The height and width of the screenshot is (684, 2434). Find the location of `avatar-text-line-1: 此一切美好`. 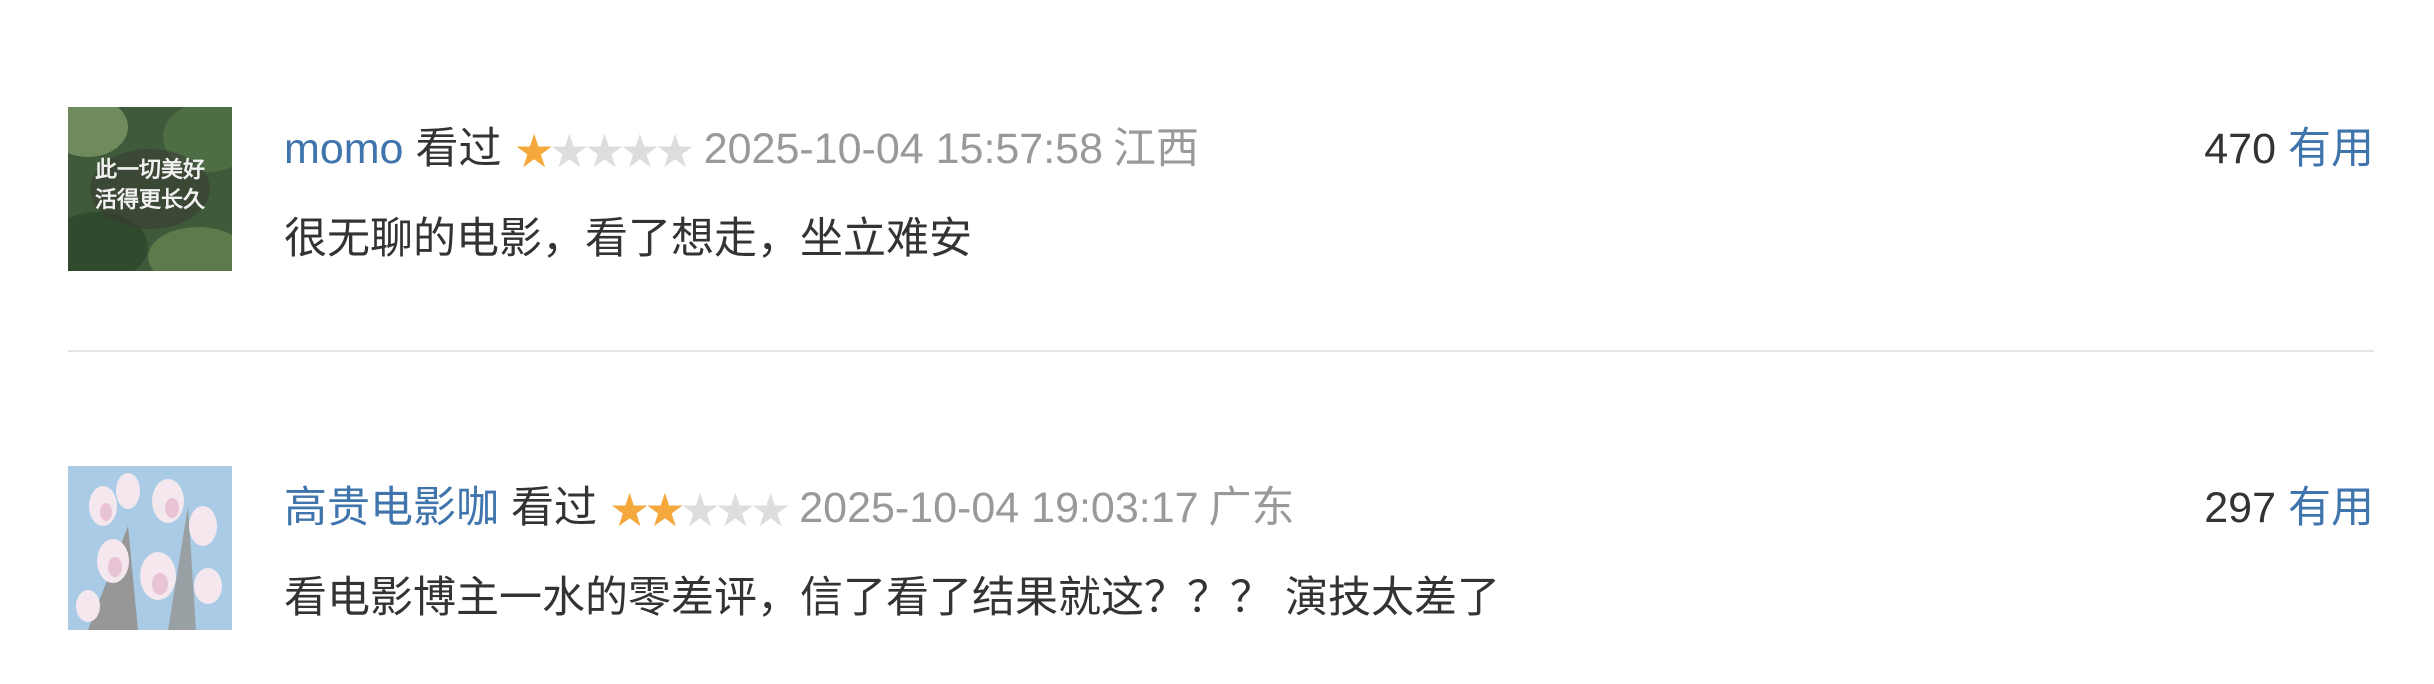

avatar-text-line-1: 此一切美好 is located at coordinates (150, 170).